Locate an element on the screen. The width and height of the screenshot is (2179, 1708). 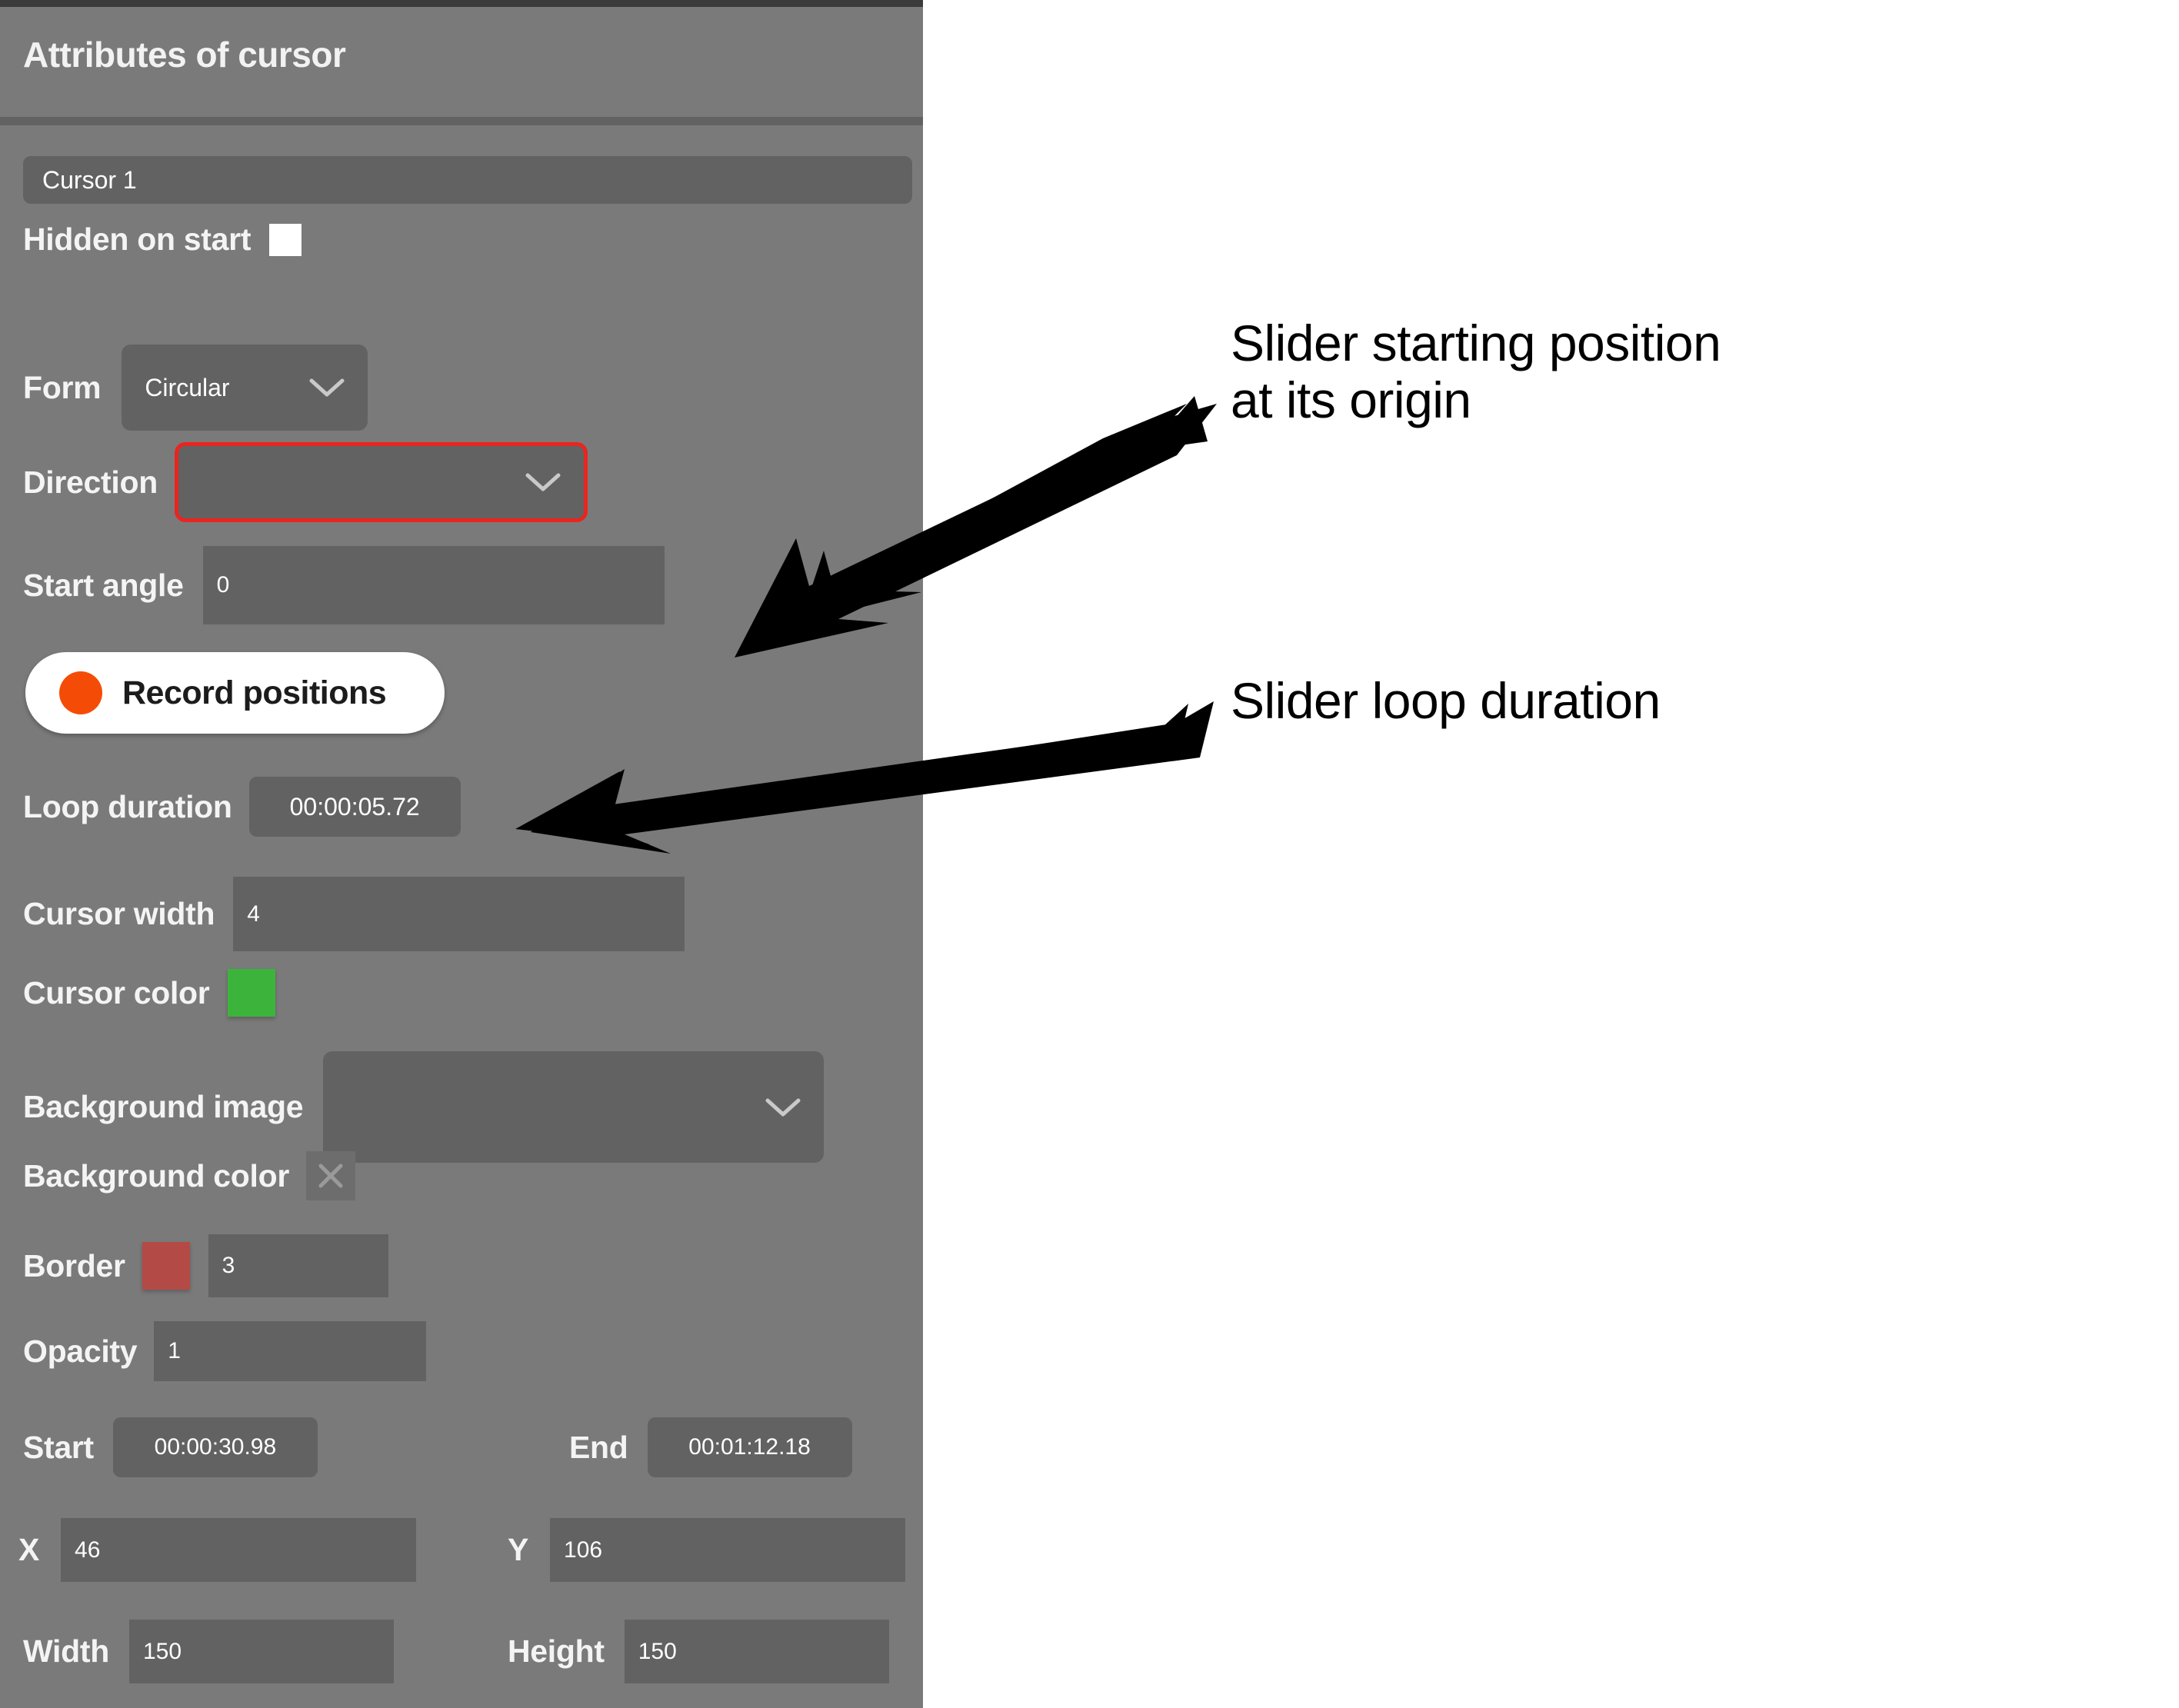
border-width-field: 3 is located at coordinates (298, 1265).